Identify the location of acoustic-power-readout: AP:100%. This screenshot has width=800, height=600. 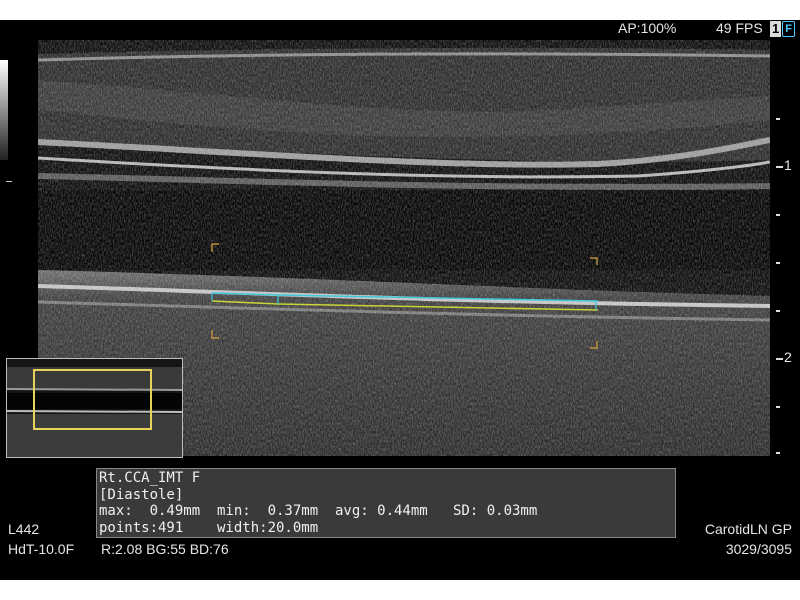
(647, 28).